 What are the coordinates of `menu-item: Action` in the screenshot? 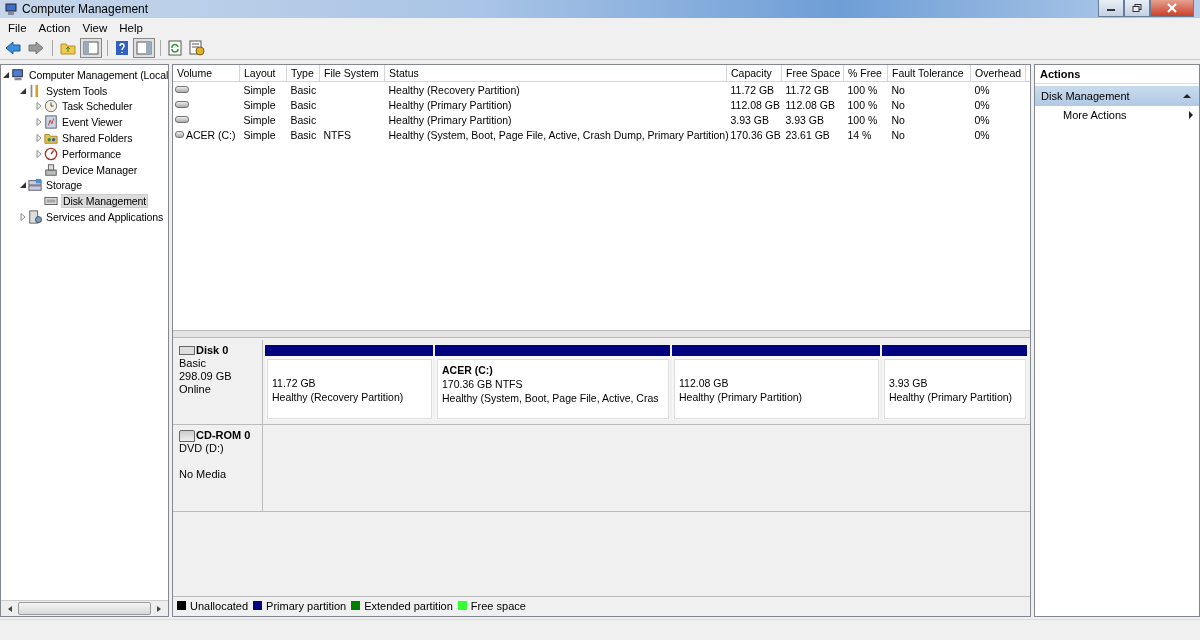 It's located at (54, 27).